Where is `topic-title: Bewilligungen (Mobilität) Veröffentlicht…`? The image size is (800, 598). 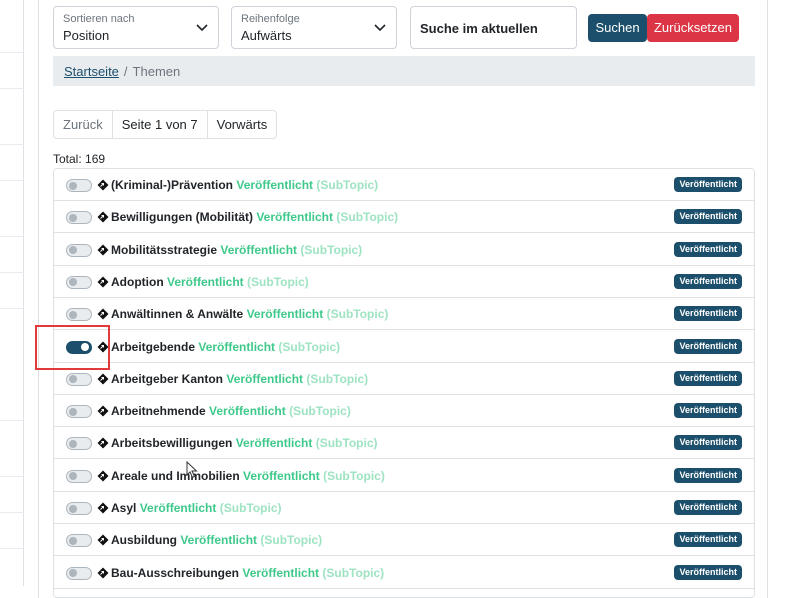
topic-title: Bewilligungen (Mobilität) Veröffentlicht… is located at coordinates (254, 217).